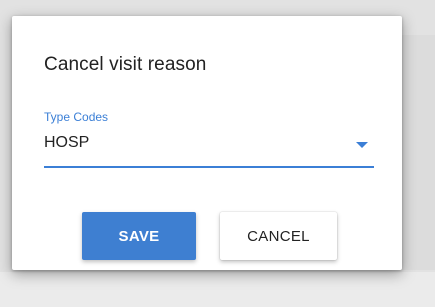  What do you see at coordinates (209, 167) in the screenshot?
I see `field-underline` at bounding box center [209, 167].